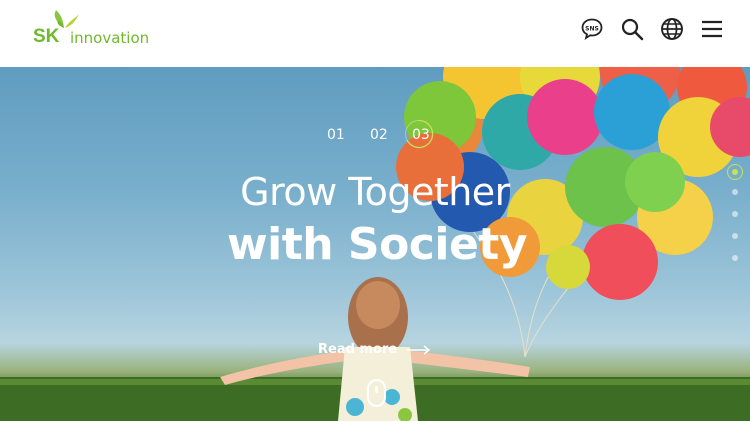 The width and height of the screenshot is (750, 421). What do you see at coordinates (379, 135) in the screenshot?
I see `slide-tab-02: 02` at bounding box center [379, 135].